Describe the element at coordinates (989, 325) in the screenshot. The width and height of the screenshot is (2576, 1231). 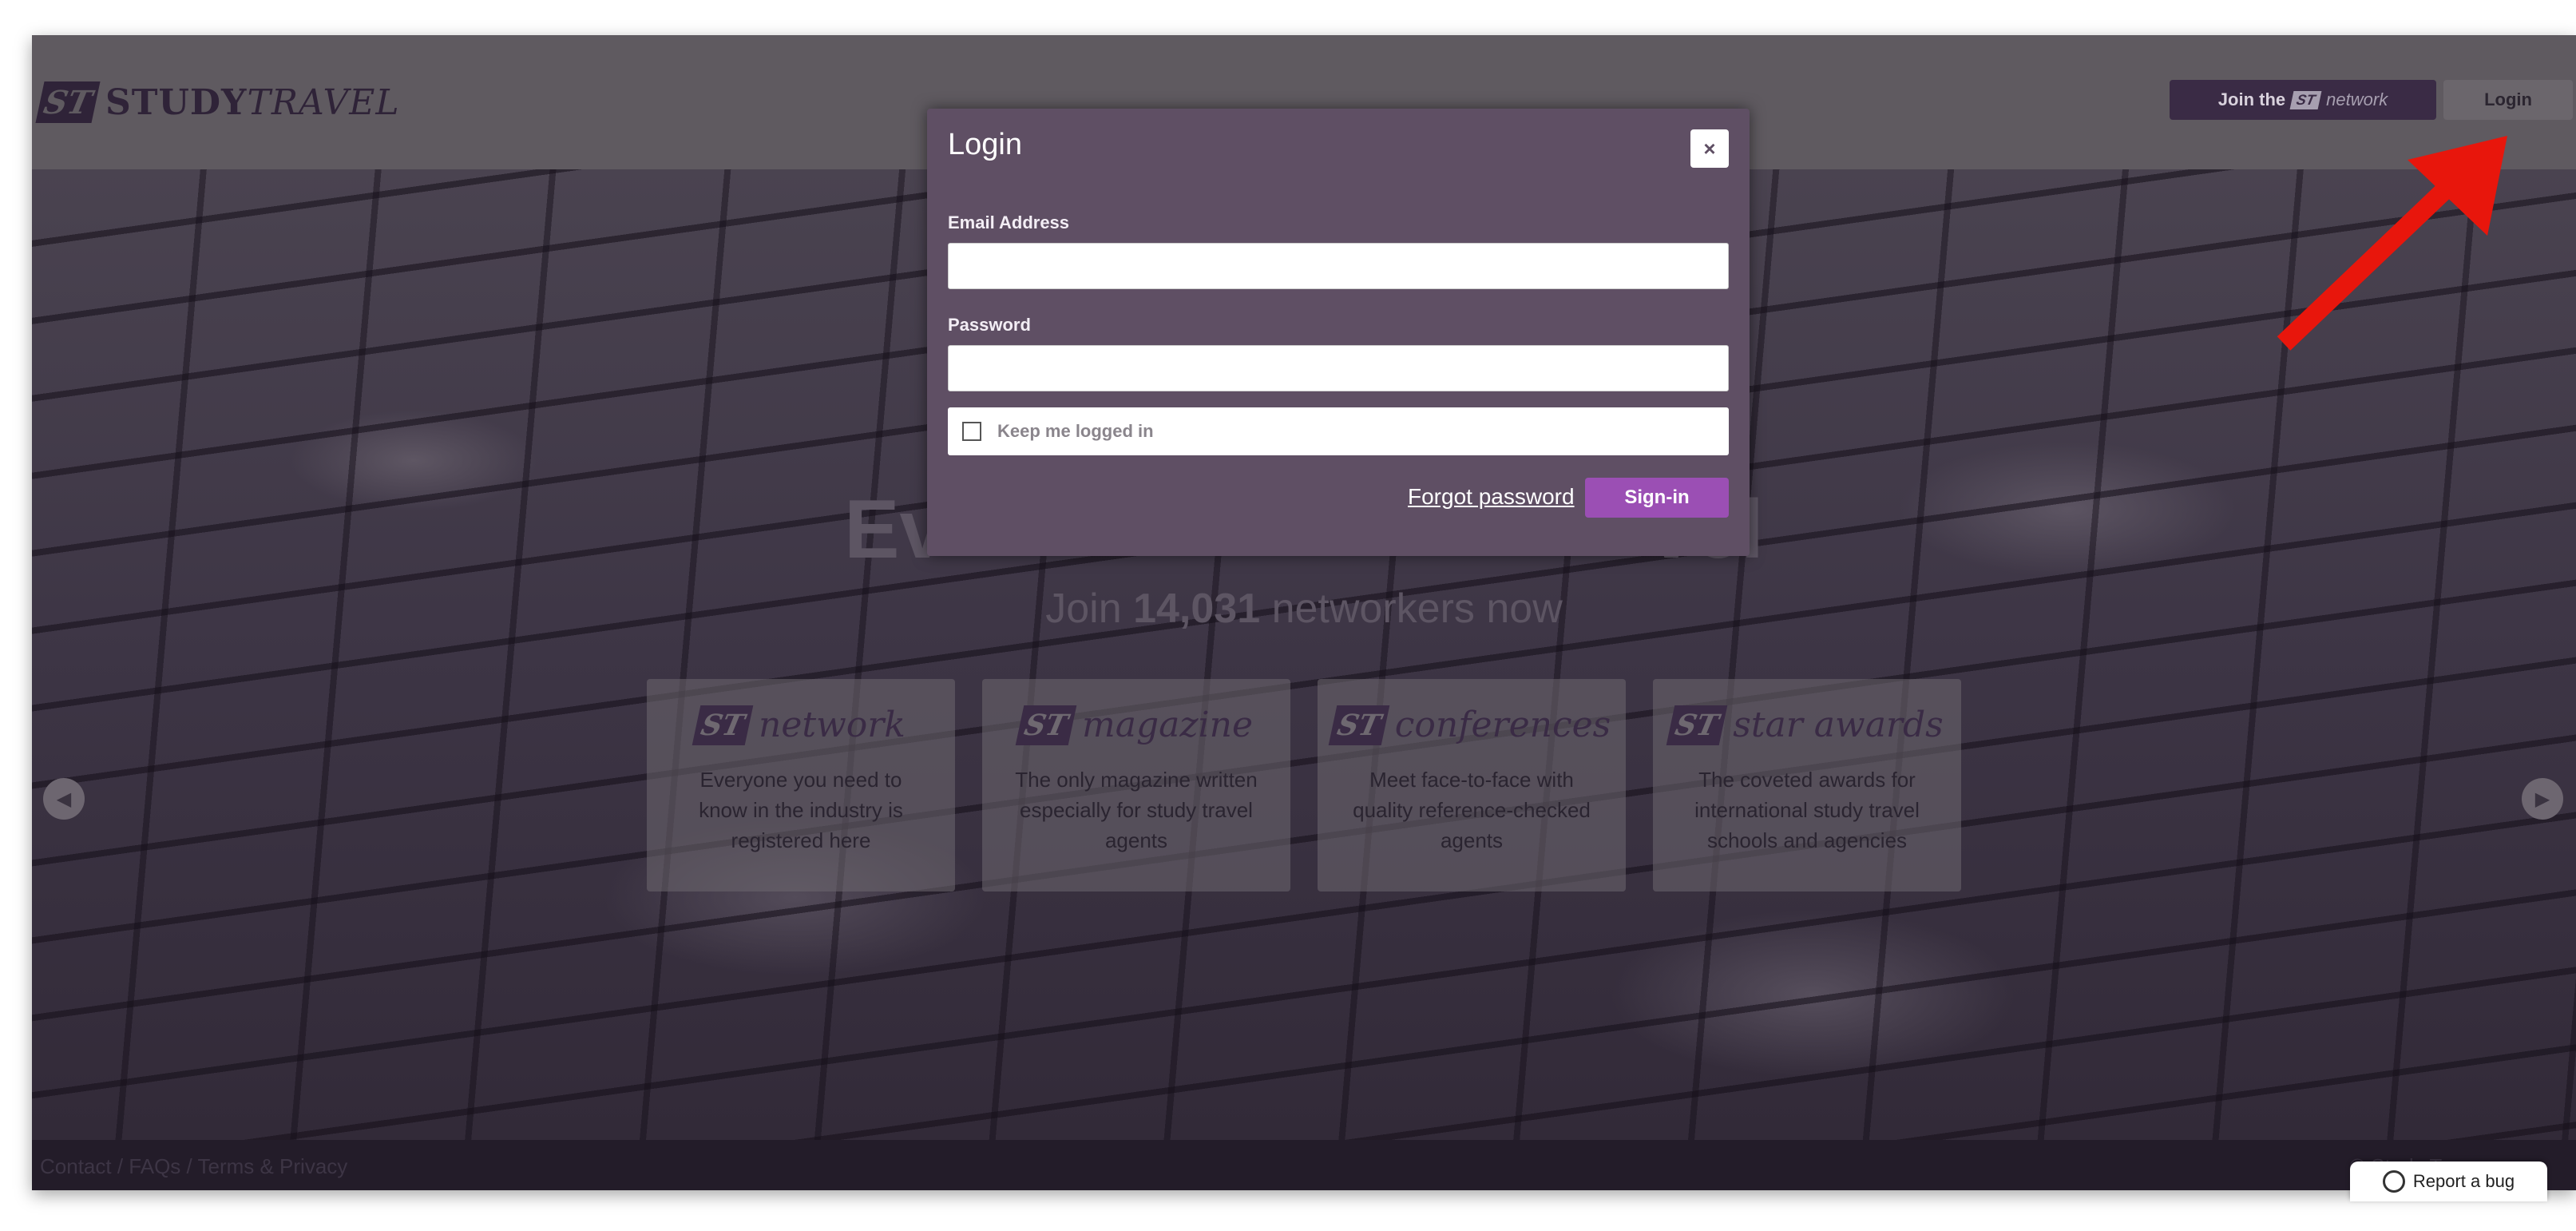
I see `password-label: Password` at that location.